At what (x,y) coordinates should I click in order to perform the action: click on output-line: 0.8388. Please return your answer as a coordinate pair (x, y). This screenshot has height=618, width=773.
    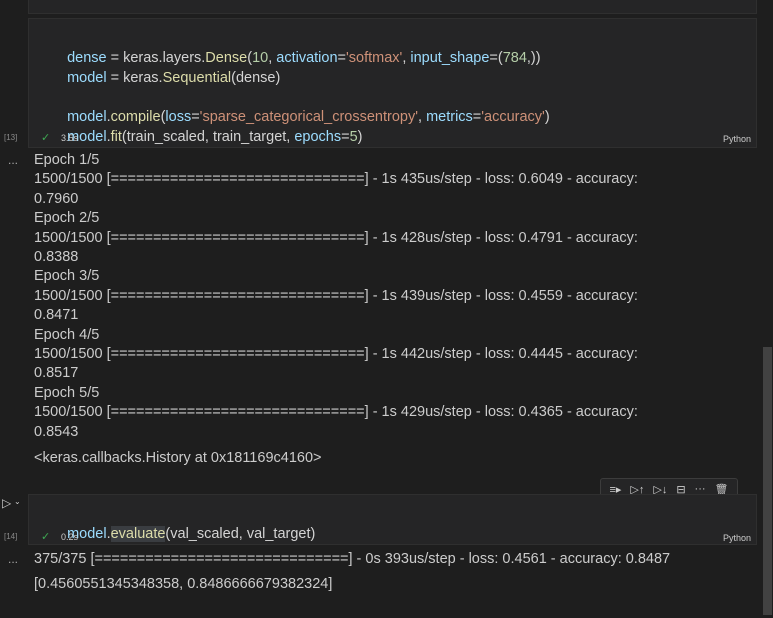
    Looking at the image, I should click on (56, 257).